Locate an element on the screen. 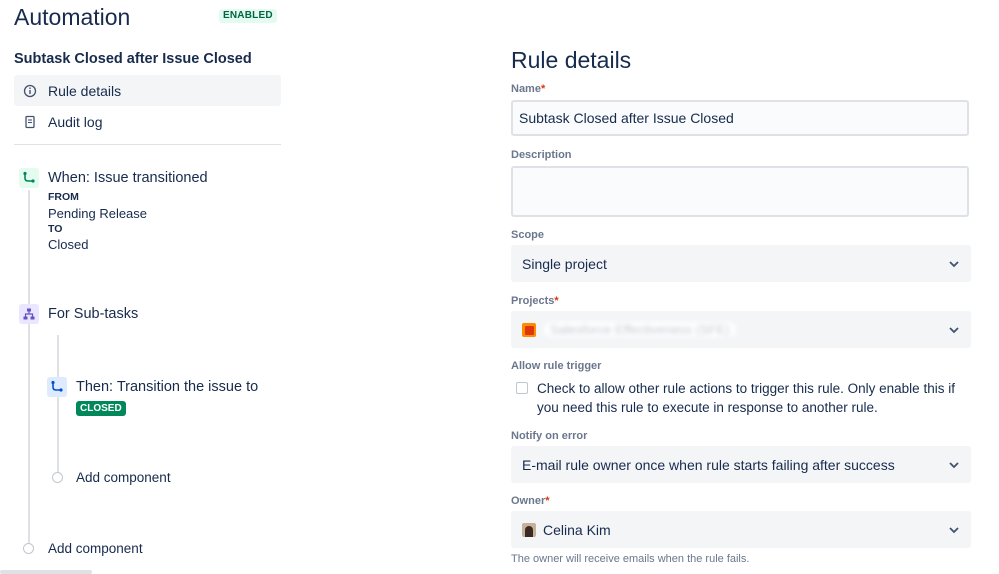 The width and height of the screenshot is (999, 574). allow-trigger-label: Allow rule trigger is located at coordinates (556, 366).